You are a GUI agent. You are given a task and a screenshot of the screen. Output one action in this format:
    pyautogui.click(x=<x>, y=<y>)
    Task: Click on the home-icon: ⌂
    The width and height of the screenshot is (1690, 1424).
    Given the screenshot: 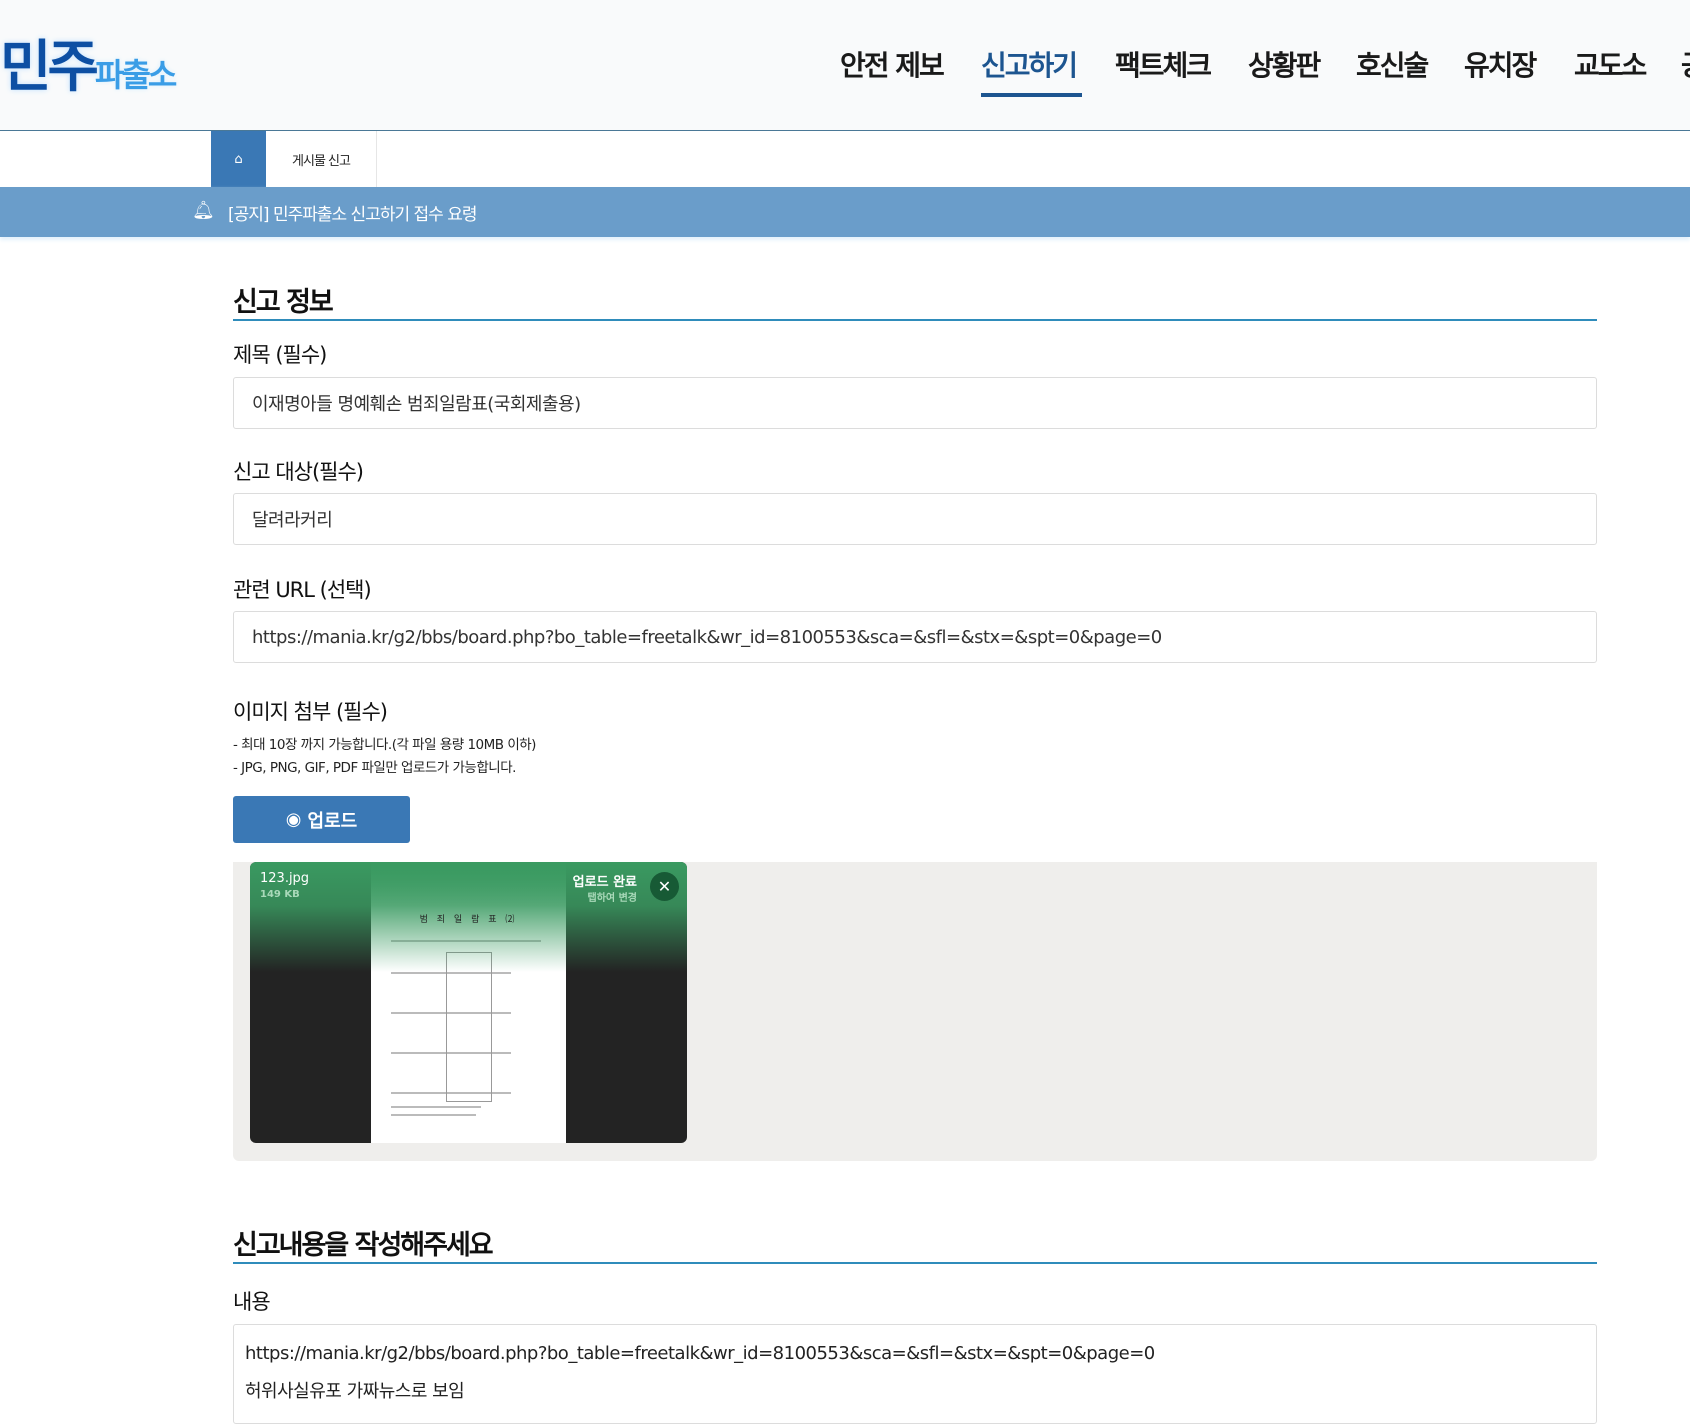 What is the action you would take?
    pyautogui.click(x=238, y=159)
    